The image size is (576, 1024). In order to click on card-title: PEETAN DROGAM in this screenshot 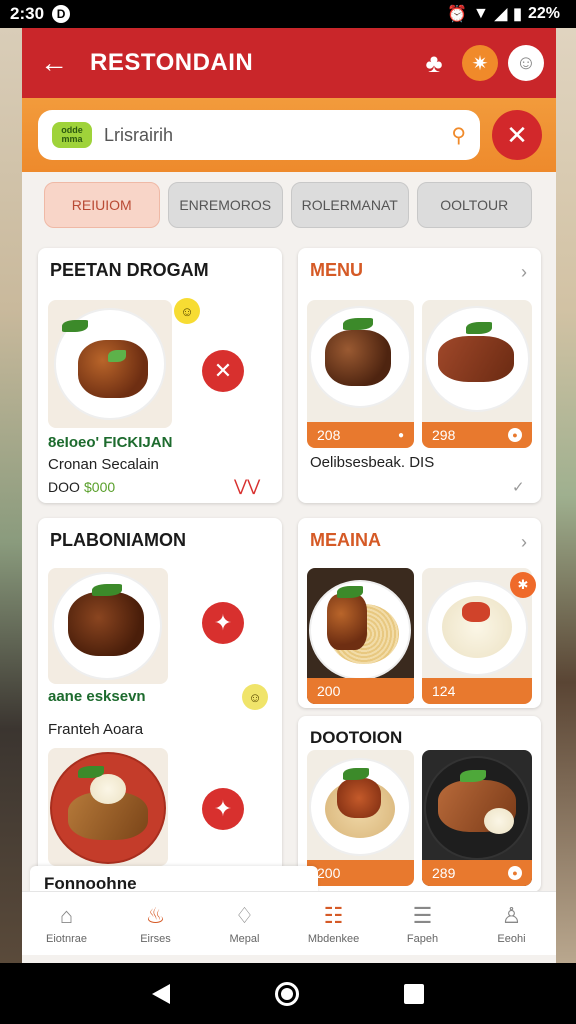, I will do `click(129, 270)`.